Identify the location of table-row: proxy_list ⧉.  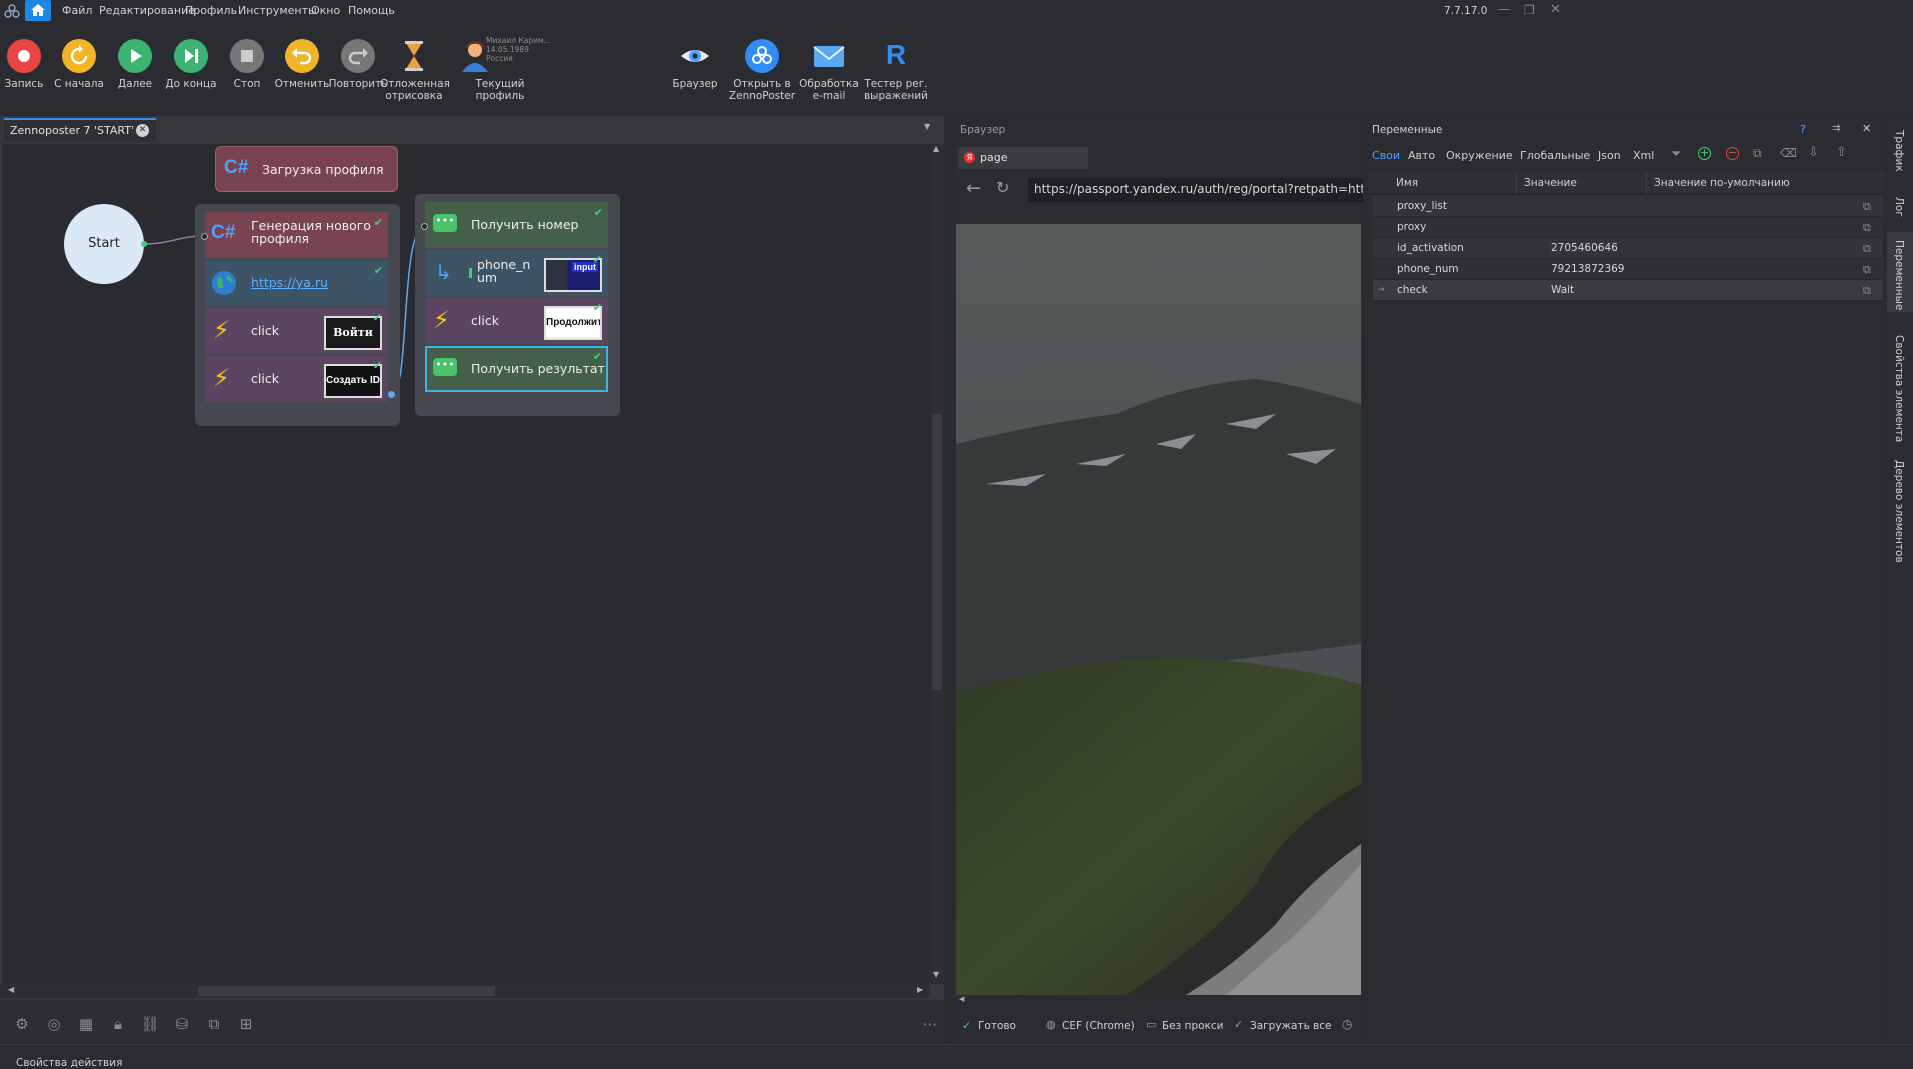
(1628, 206).